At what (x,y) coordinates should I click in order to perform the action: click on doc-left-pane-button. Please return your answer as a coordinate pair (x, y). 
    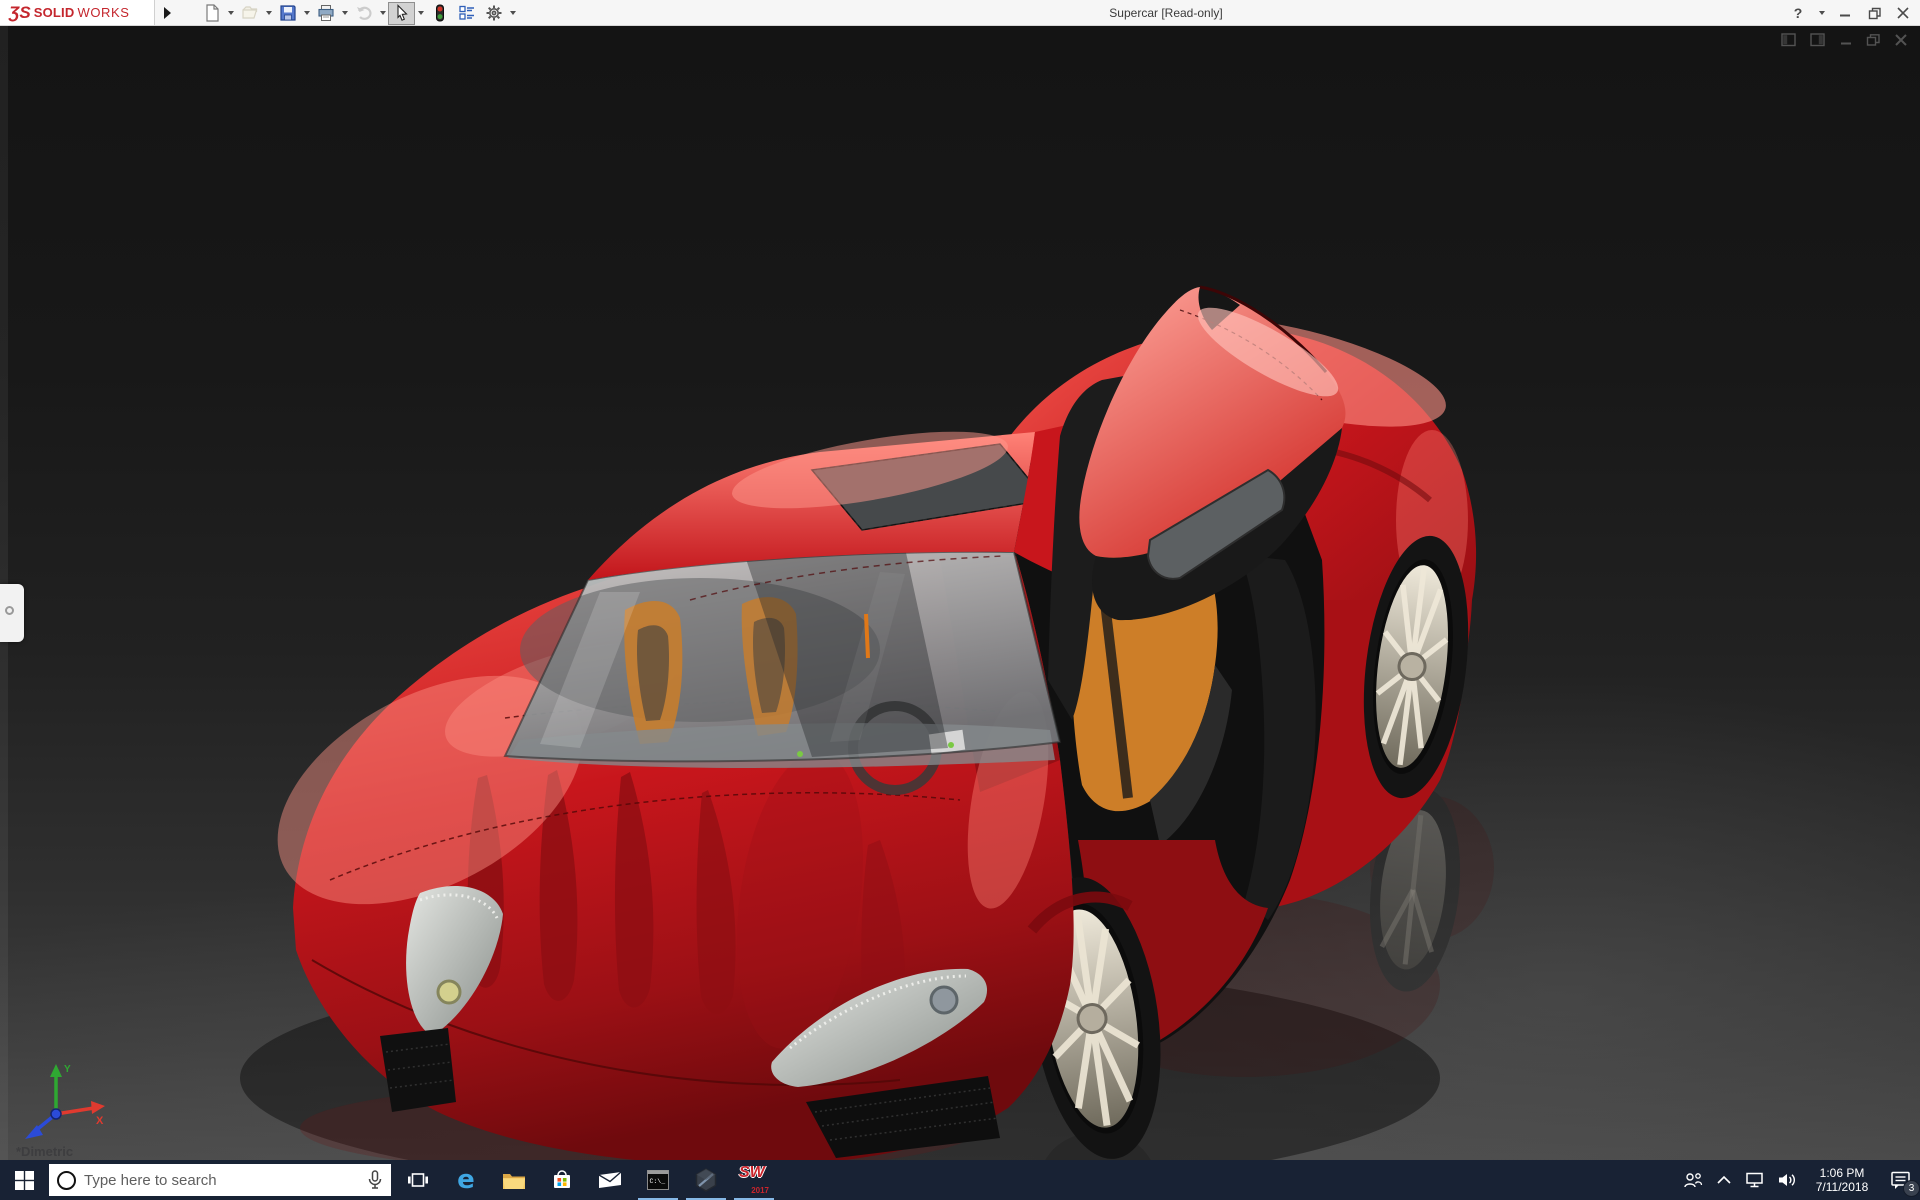
    Looking at the image, I should click on (1789, 40).